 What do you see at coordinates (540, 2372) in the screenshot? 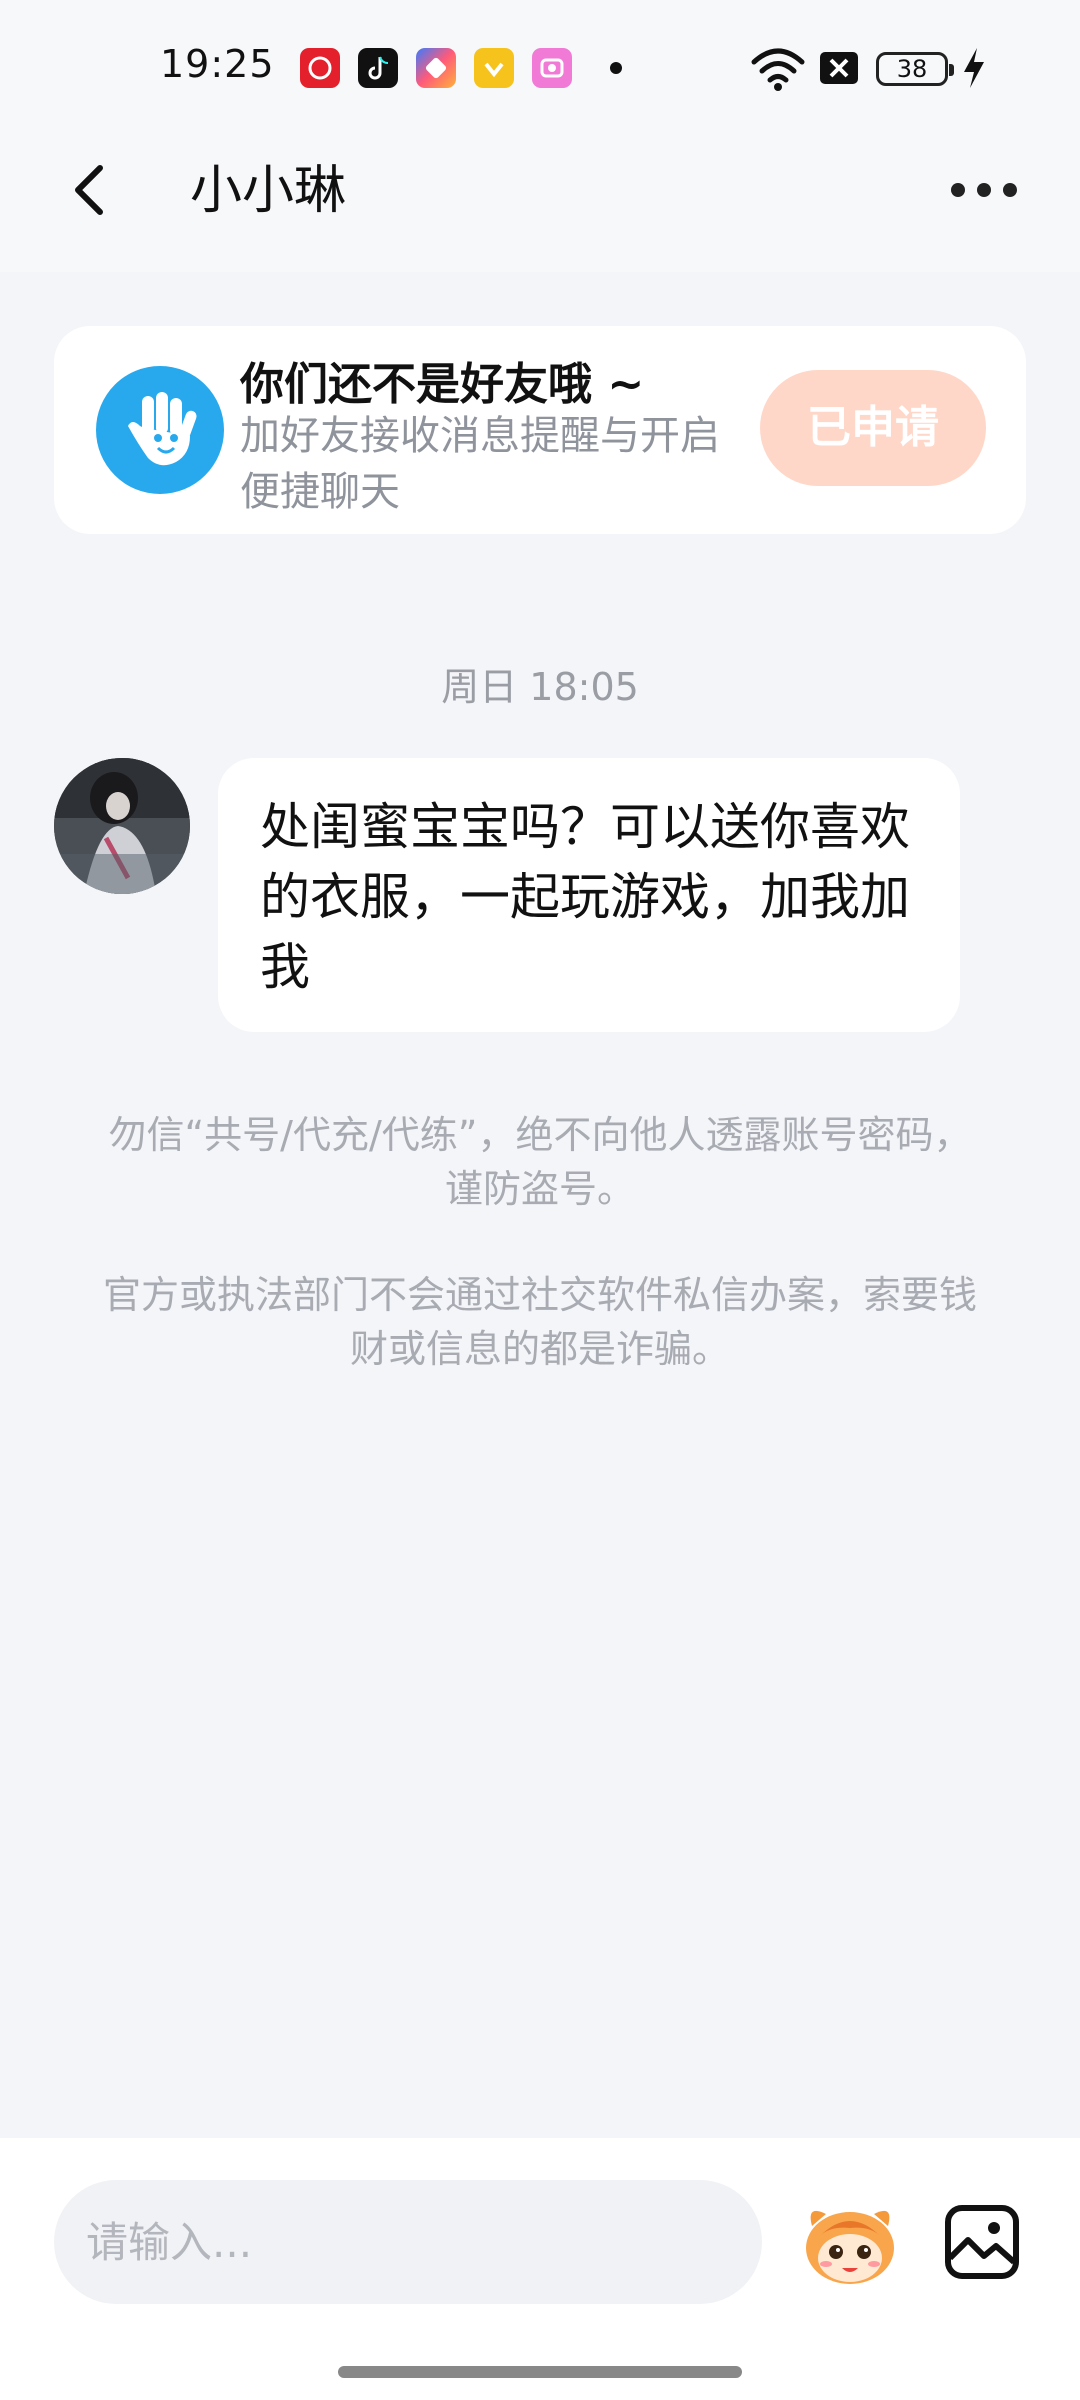
I see `home-indicator` at bounding box center [540, 2372].